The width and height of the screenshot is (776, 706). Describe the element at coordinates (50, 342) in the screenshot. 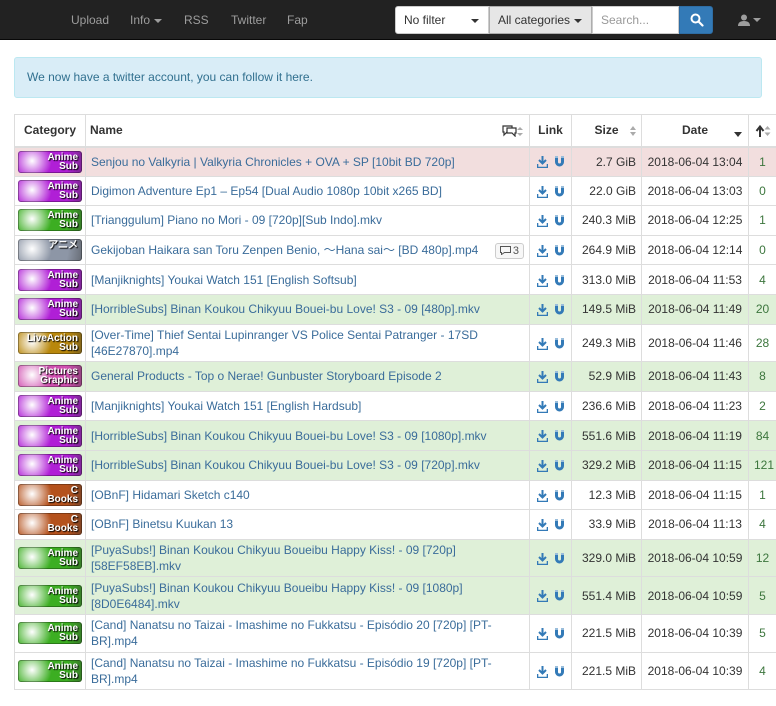

I see `category-badge: LiveAction Sub` at that location.